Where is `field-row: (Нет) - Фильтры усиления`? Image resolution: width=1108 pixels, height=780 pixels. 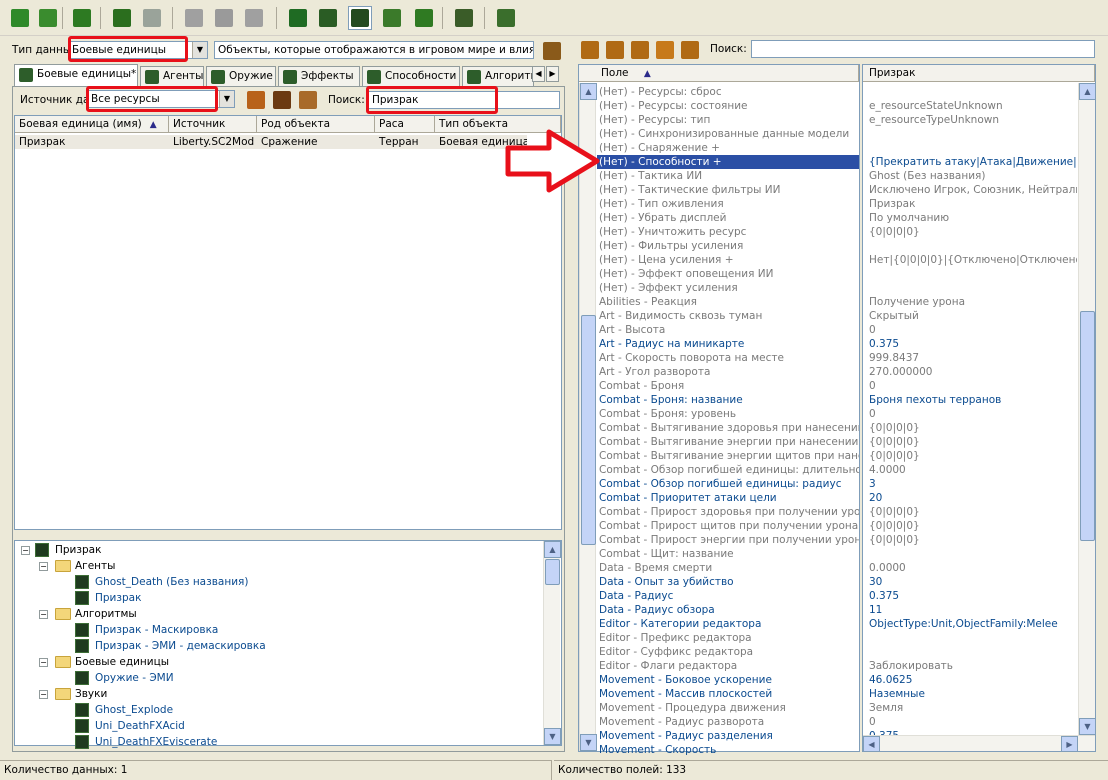
field-row: (Нет) - Фильтры усиления is located at coordinates (728, 246).